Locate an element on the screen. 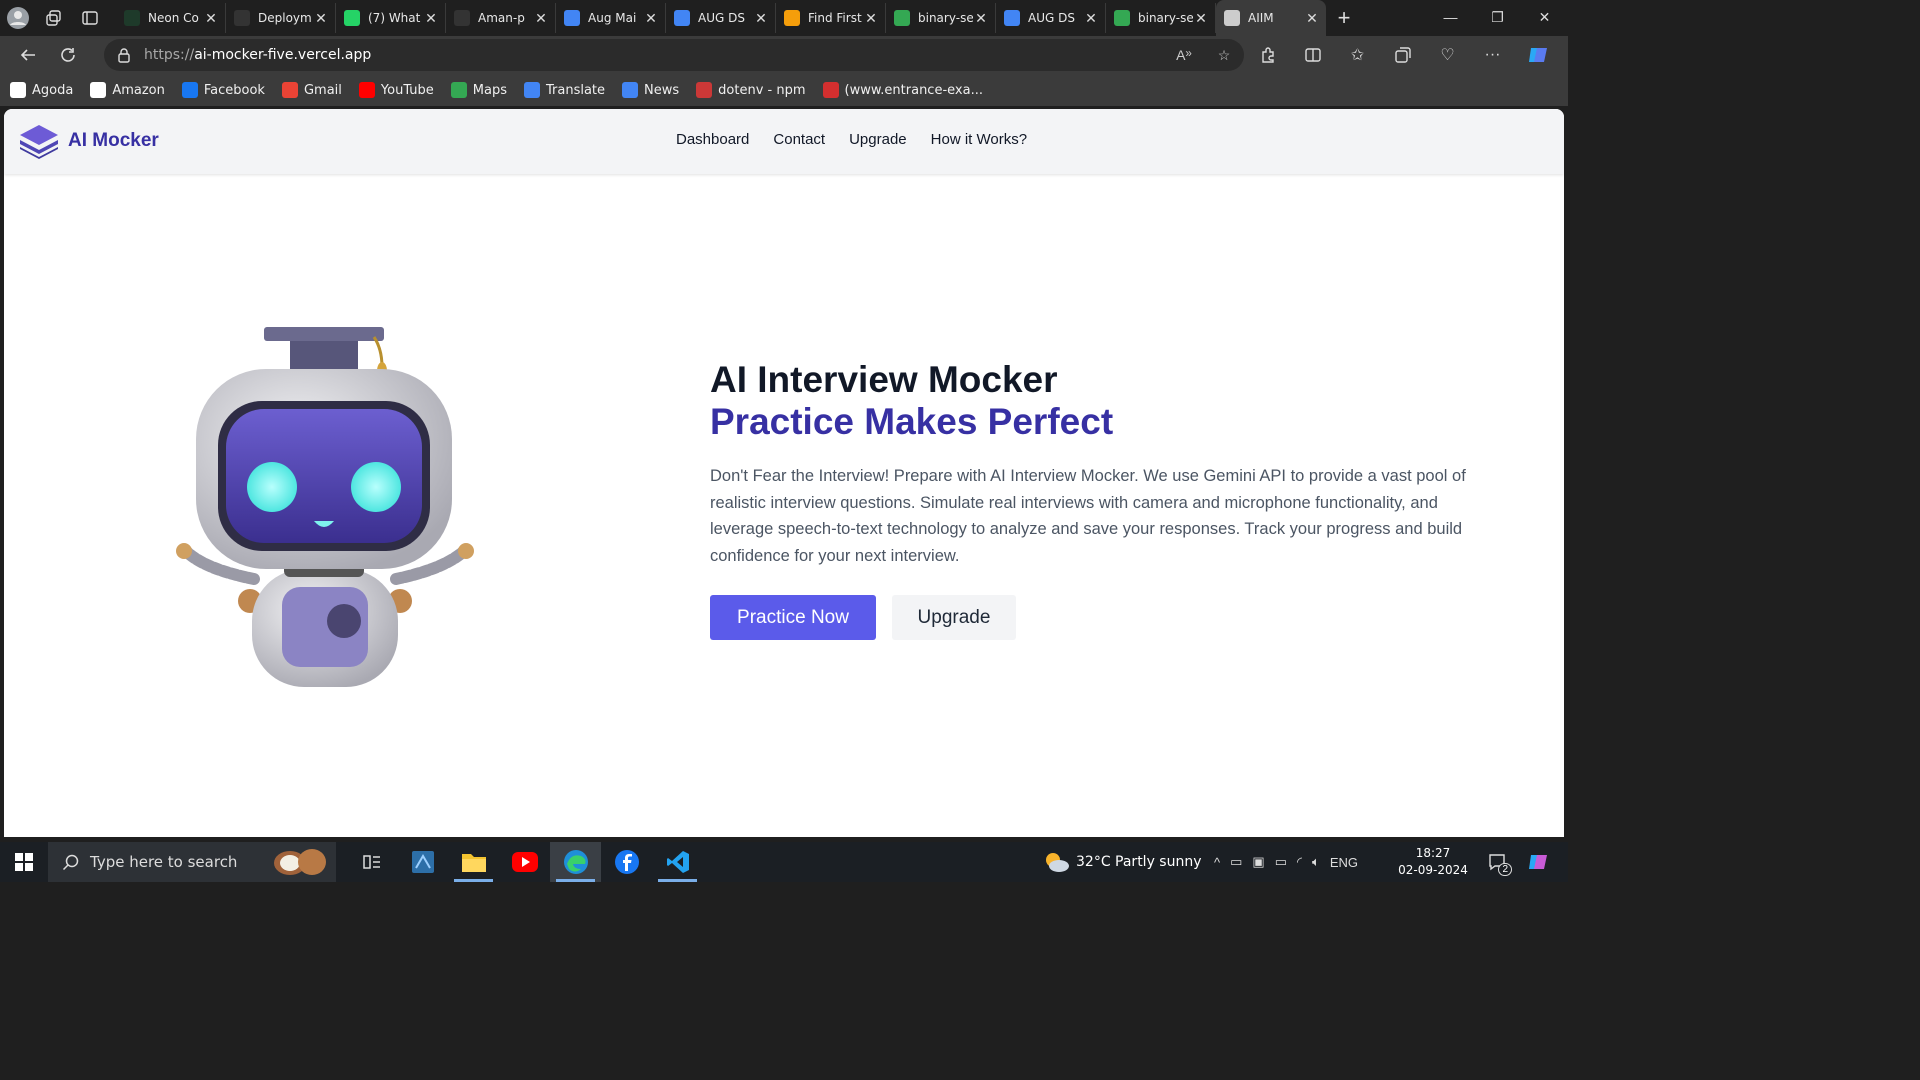 Image resolution: width=1920 pixels, height=1080 pixels. clock: 18:27 02-09-2024 is located at coordinates (1433, 862).